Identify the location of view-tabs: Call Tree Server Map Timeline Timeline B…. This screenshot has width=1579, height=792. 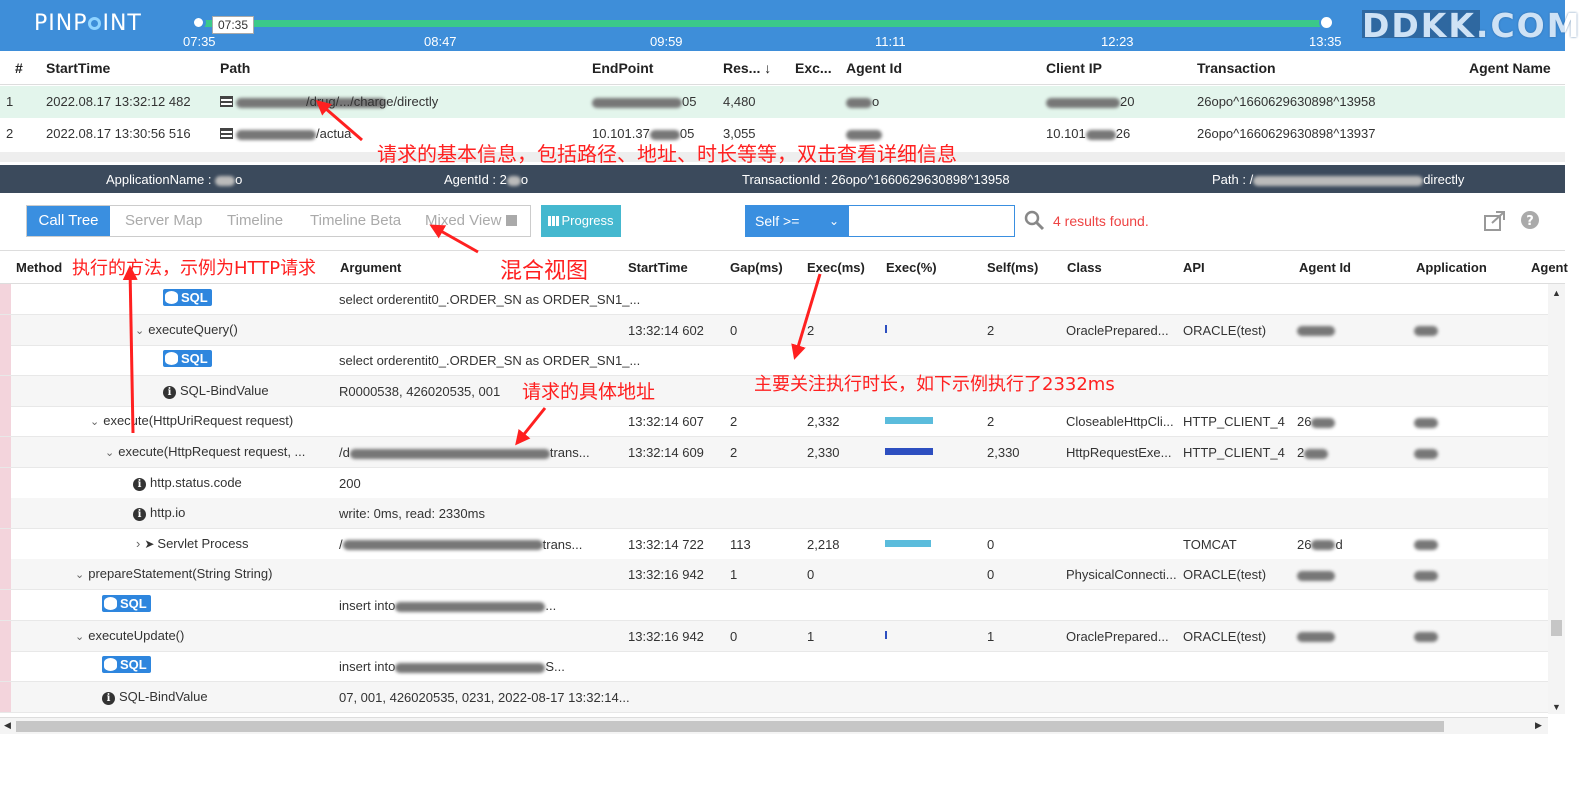
(278, 221).